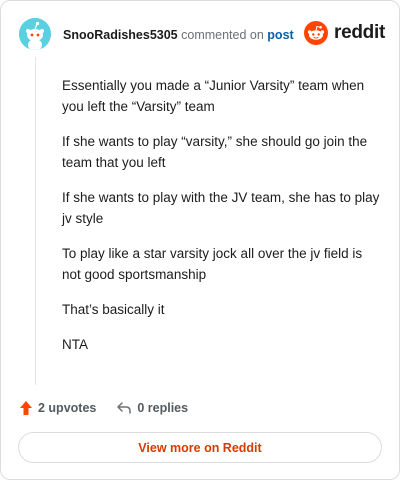  What do you see at coordinates (280, 35) in the screenshot?
I see `post-link: post` at bounding box center [280, 35].